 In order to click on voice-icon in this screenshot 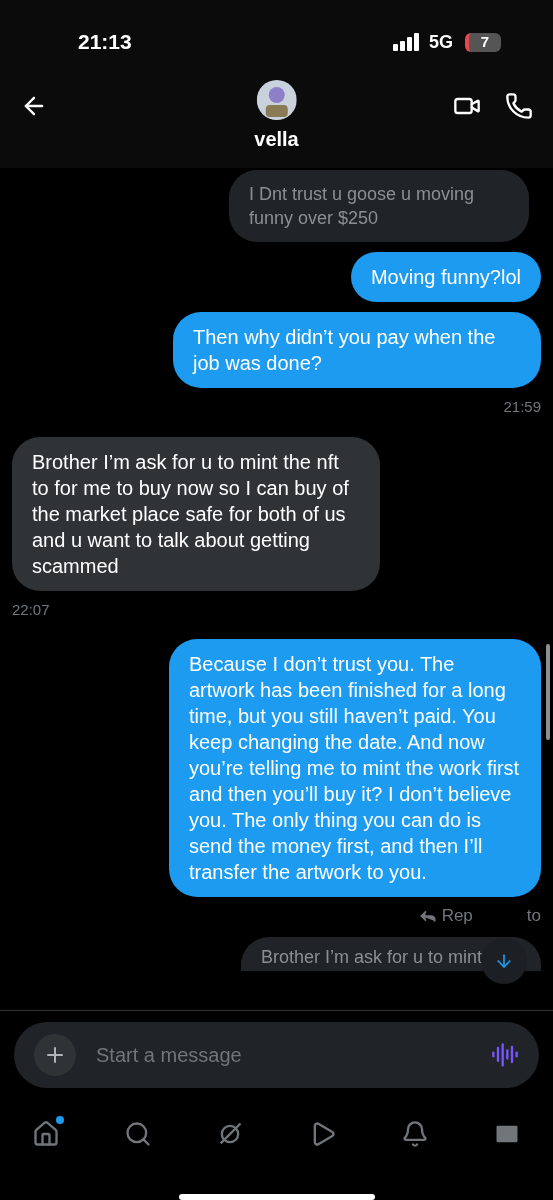, I will do `click(505, 1055)`.